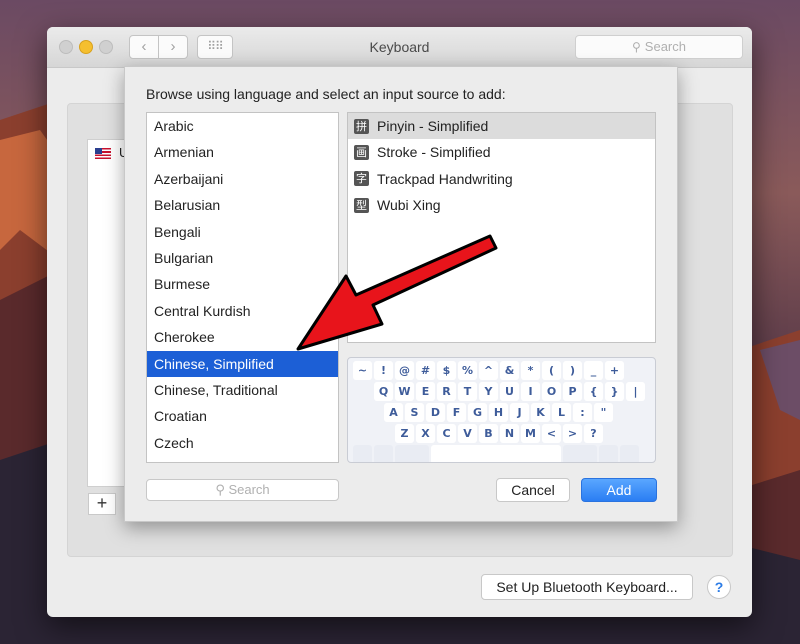  What do you see at coordinates (383, 370) in the screenshot?
I see `keyboard-key: !` at bounding box center [383, 370].